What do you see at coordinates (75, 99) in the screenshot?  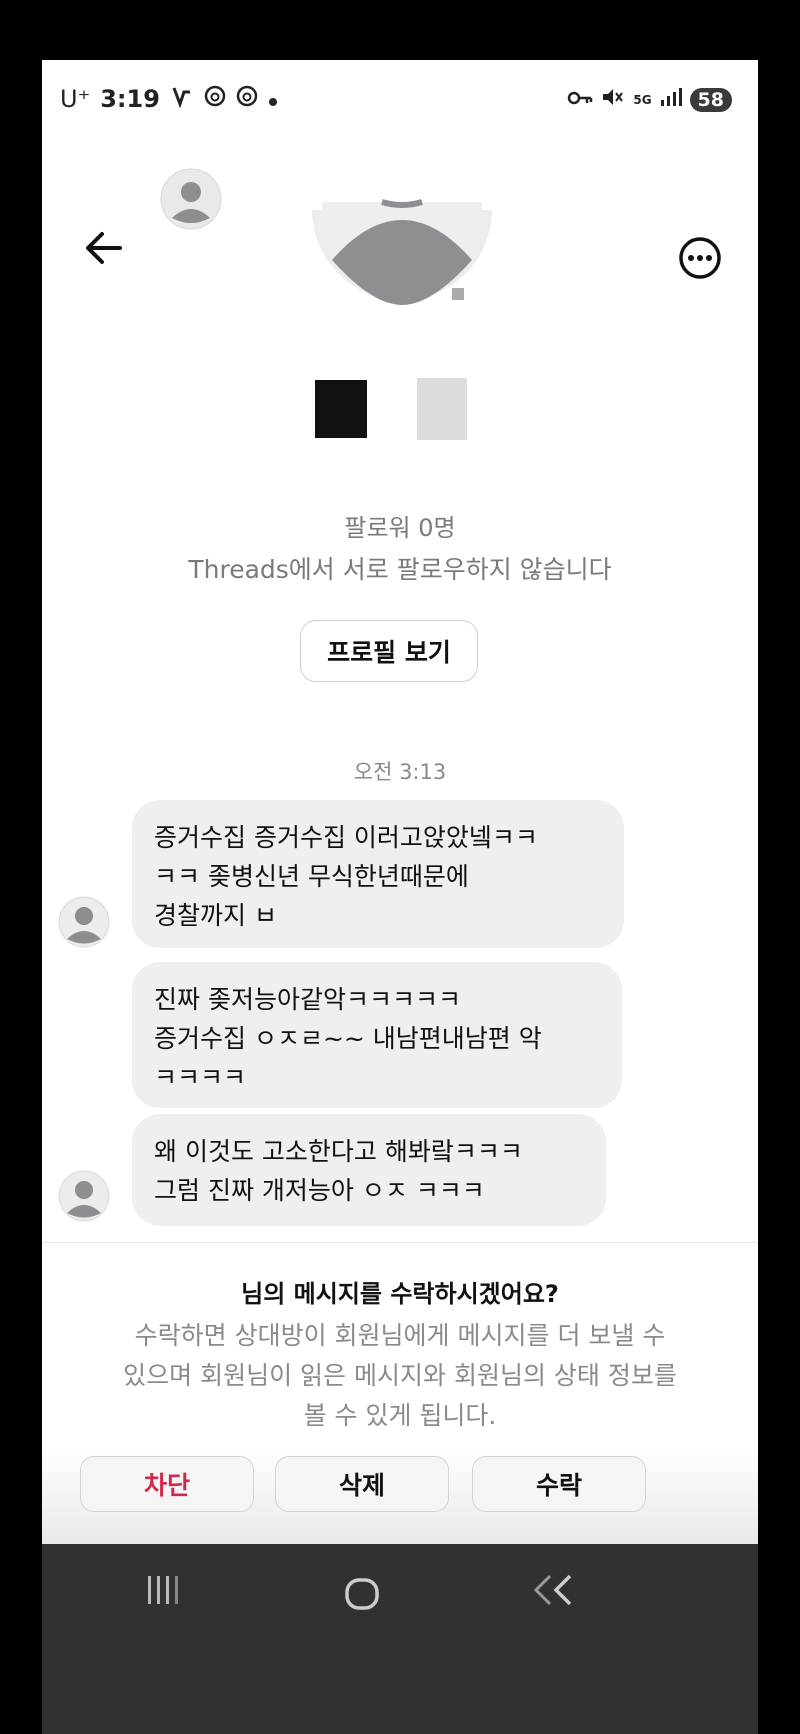 I see `carrier-label: U⁺` at bounding box center [75, 99].